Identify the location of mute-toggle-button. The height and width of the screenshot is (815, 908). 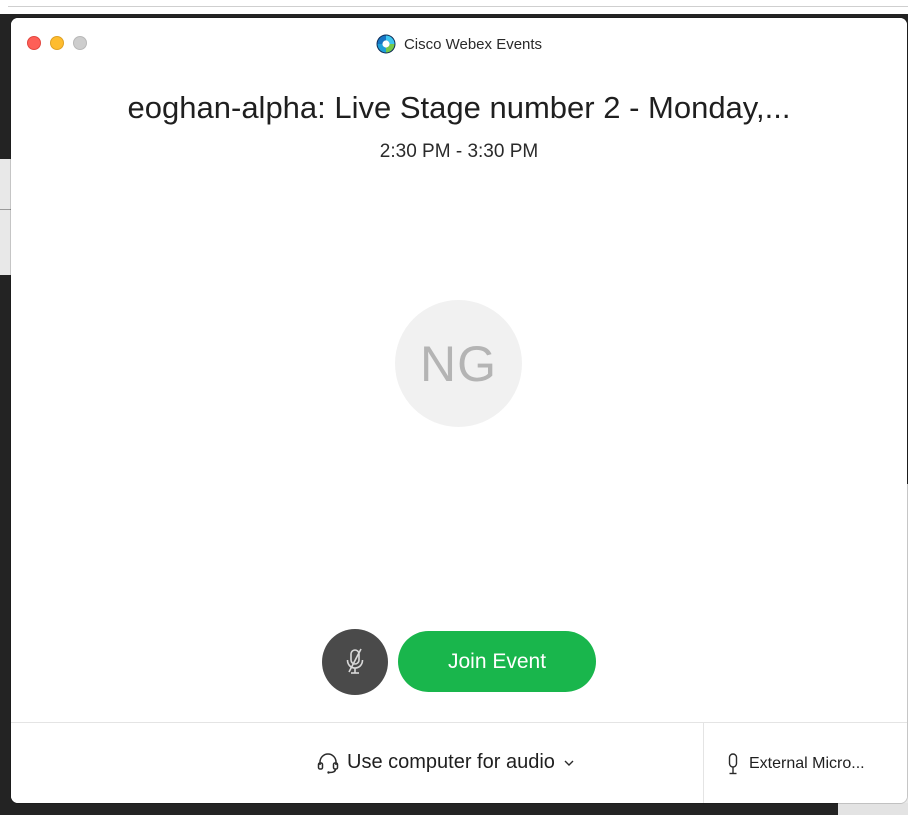
(355, 662).